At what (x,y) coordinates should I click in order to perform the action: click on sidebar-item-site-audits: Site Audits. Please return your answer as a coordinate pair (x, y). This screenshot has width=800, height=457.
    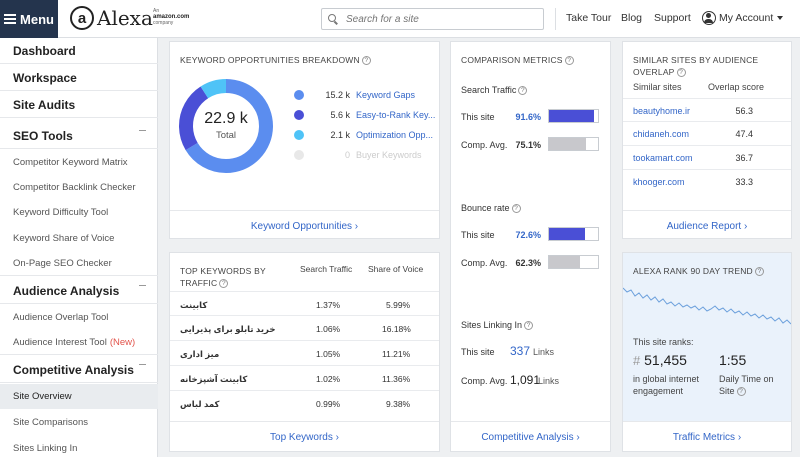
    Looking at the image, I should click on (79, 105).